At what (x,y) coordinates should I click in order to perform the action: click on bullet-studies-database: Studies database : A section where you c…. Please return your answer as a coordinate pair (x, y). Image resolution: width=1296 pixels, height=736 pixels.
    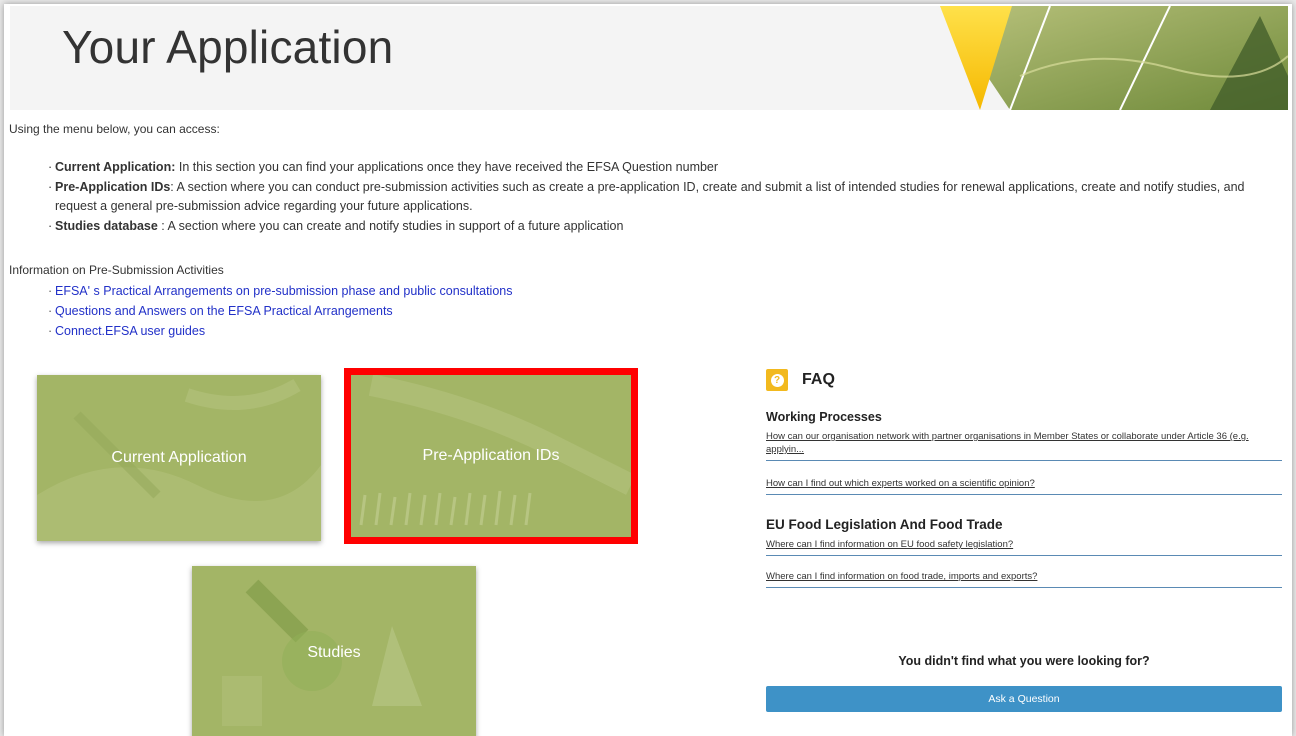
    Looking at the image, I should click on (661, 227).